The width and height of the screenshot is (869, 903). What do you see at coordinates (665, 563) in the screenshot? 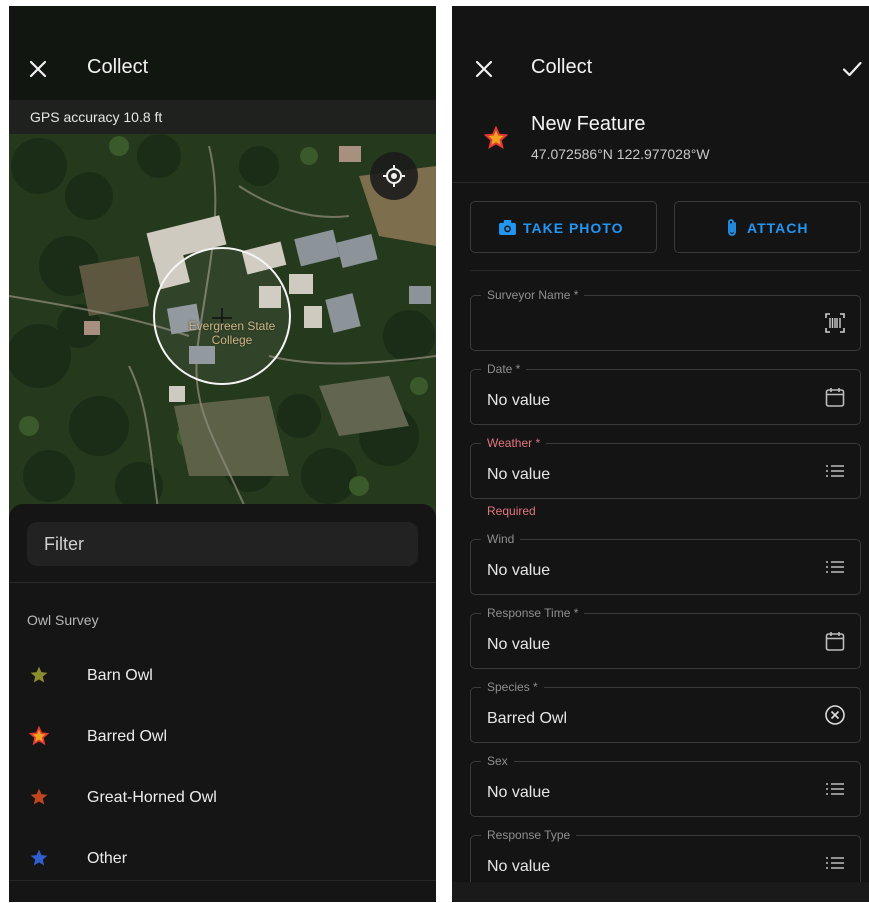
I see `wind-field: Wind No value` at bounding box center [665, 563].